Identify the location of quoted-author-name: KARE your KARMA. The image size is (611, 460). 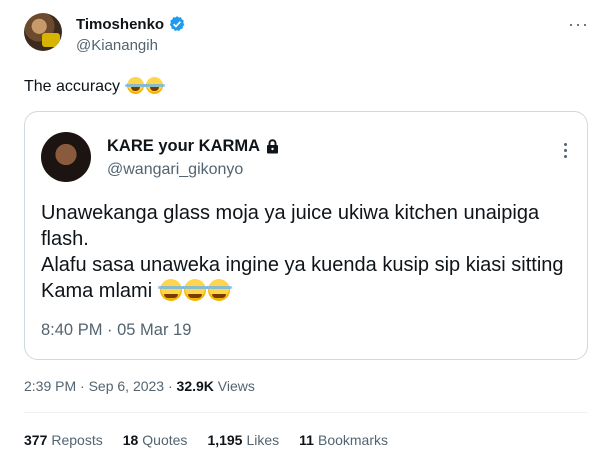
(183, 146).